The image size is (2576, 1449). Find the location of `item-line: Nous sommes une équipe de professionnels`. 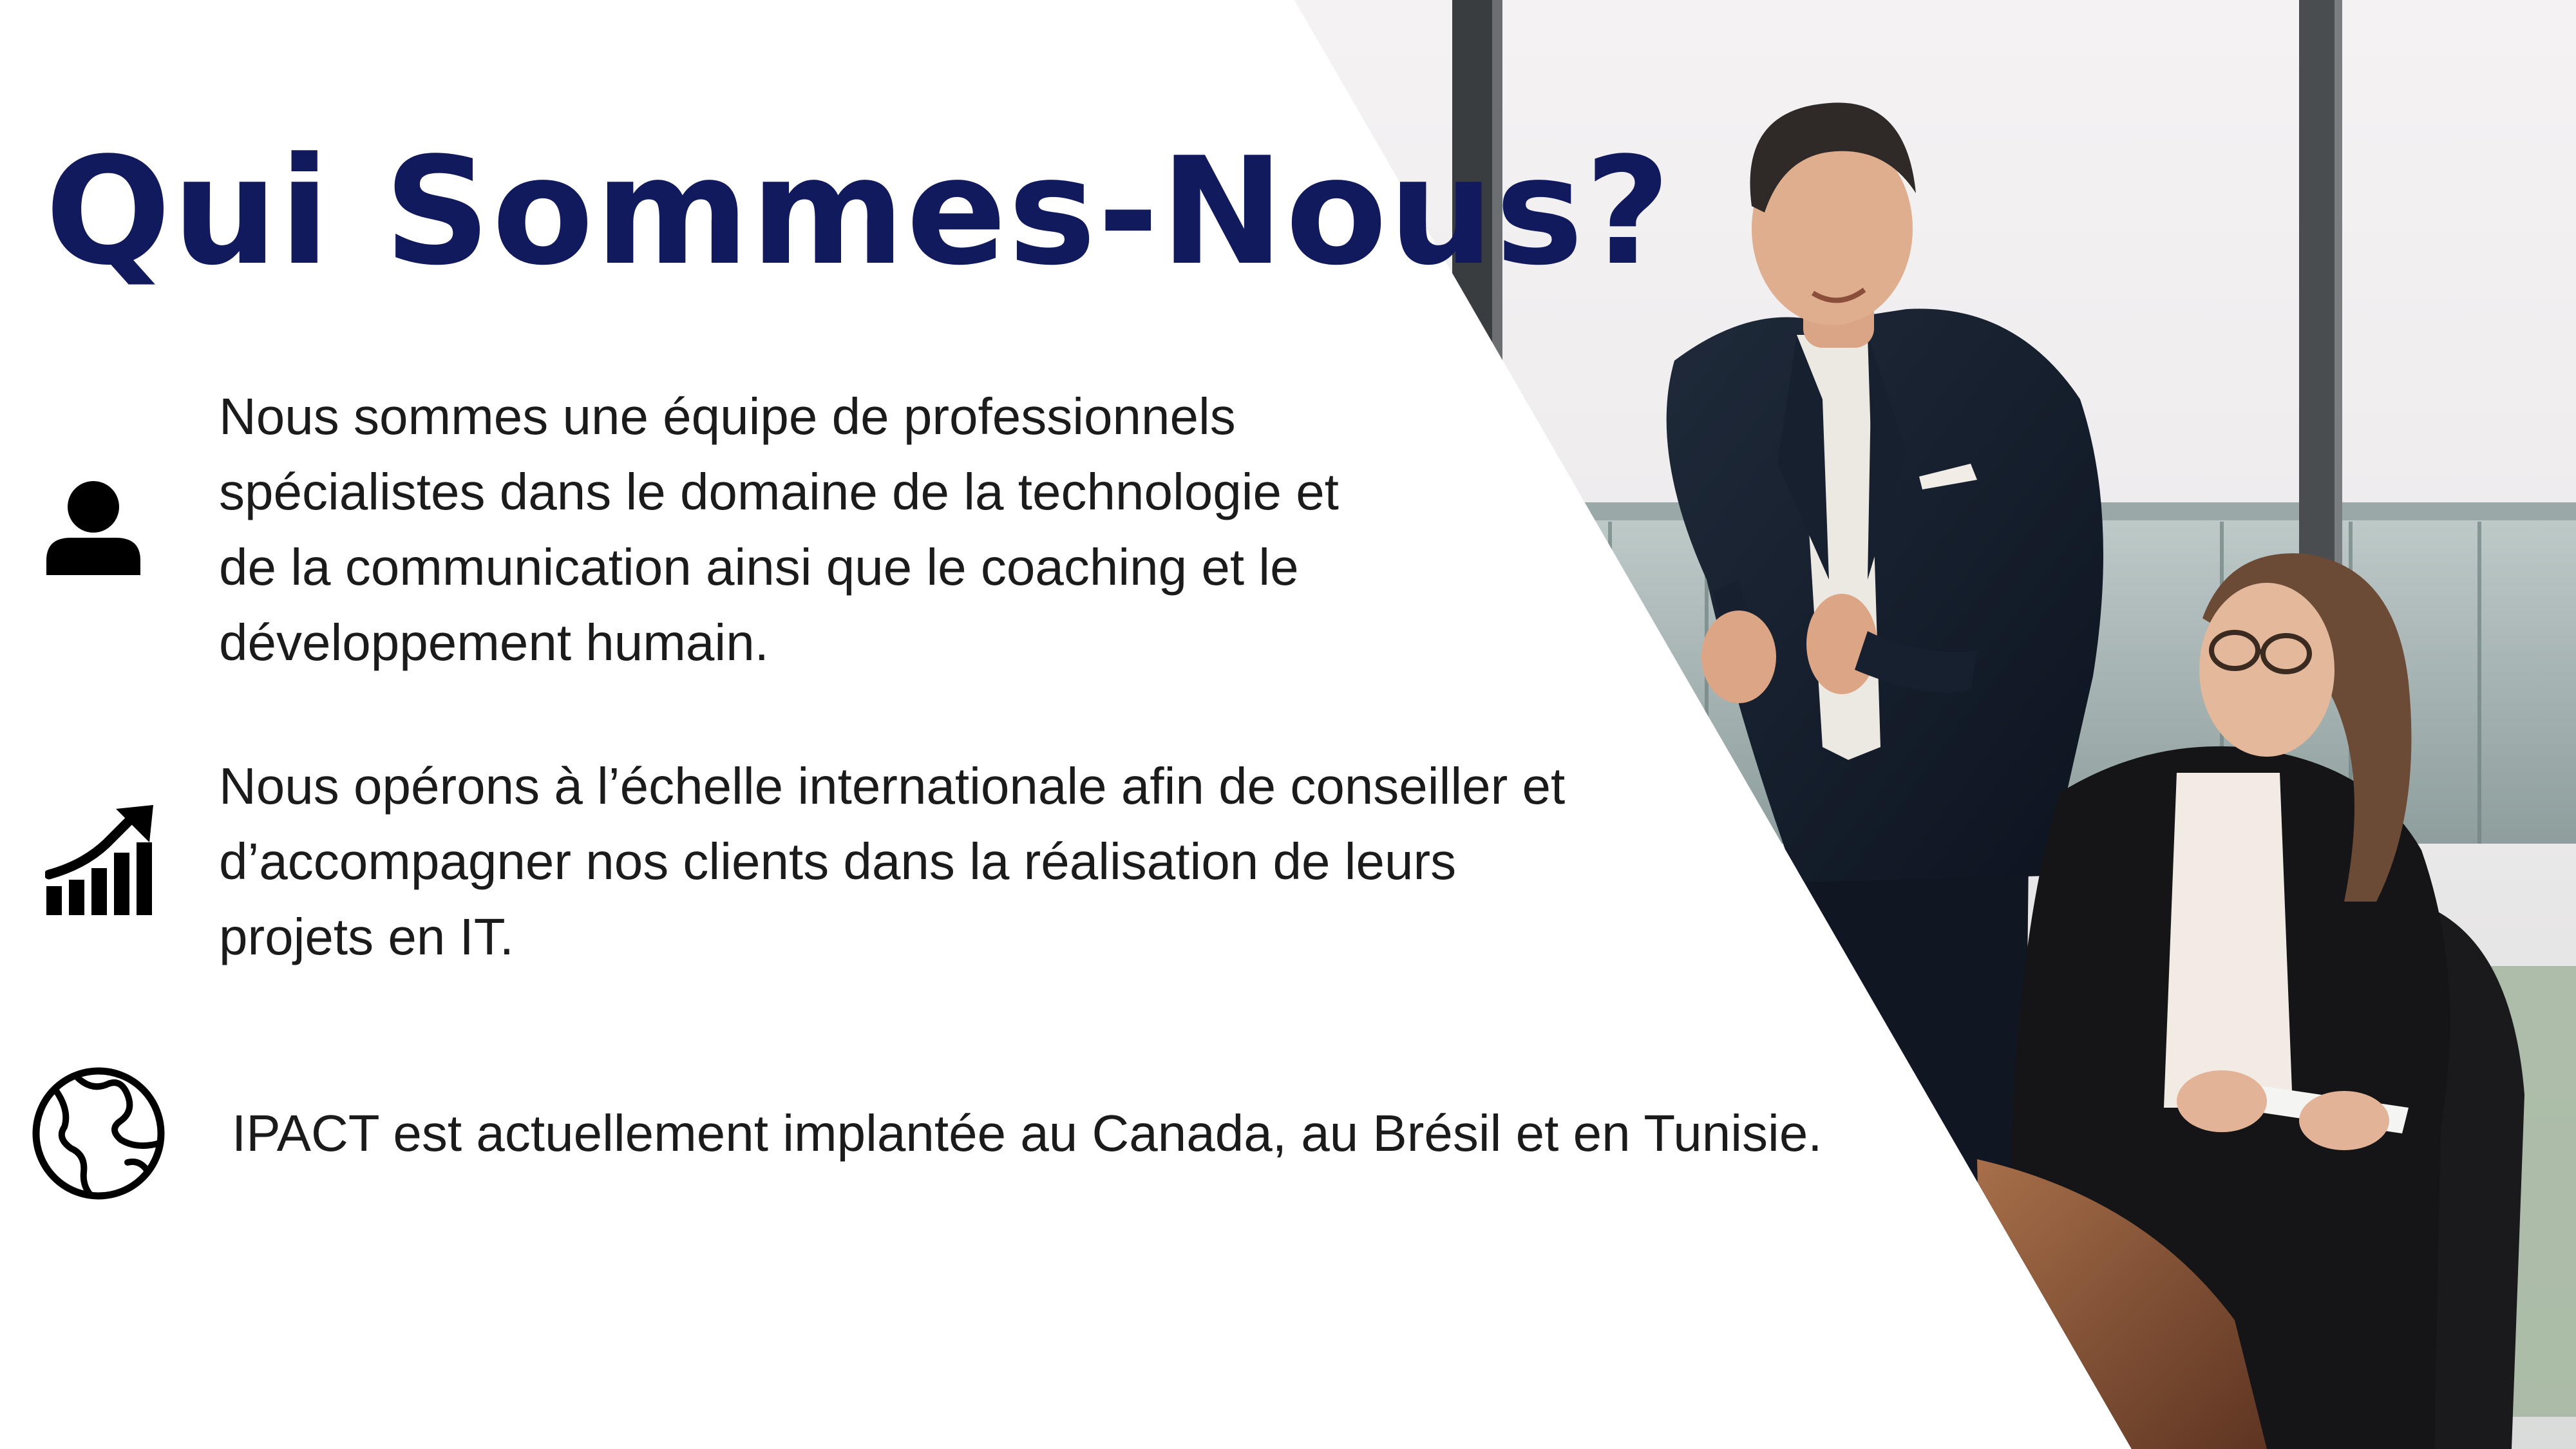

item-line: Nous sommes une équipe de professionnels is located at coordinates (727, 416).